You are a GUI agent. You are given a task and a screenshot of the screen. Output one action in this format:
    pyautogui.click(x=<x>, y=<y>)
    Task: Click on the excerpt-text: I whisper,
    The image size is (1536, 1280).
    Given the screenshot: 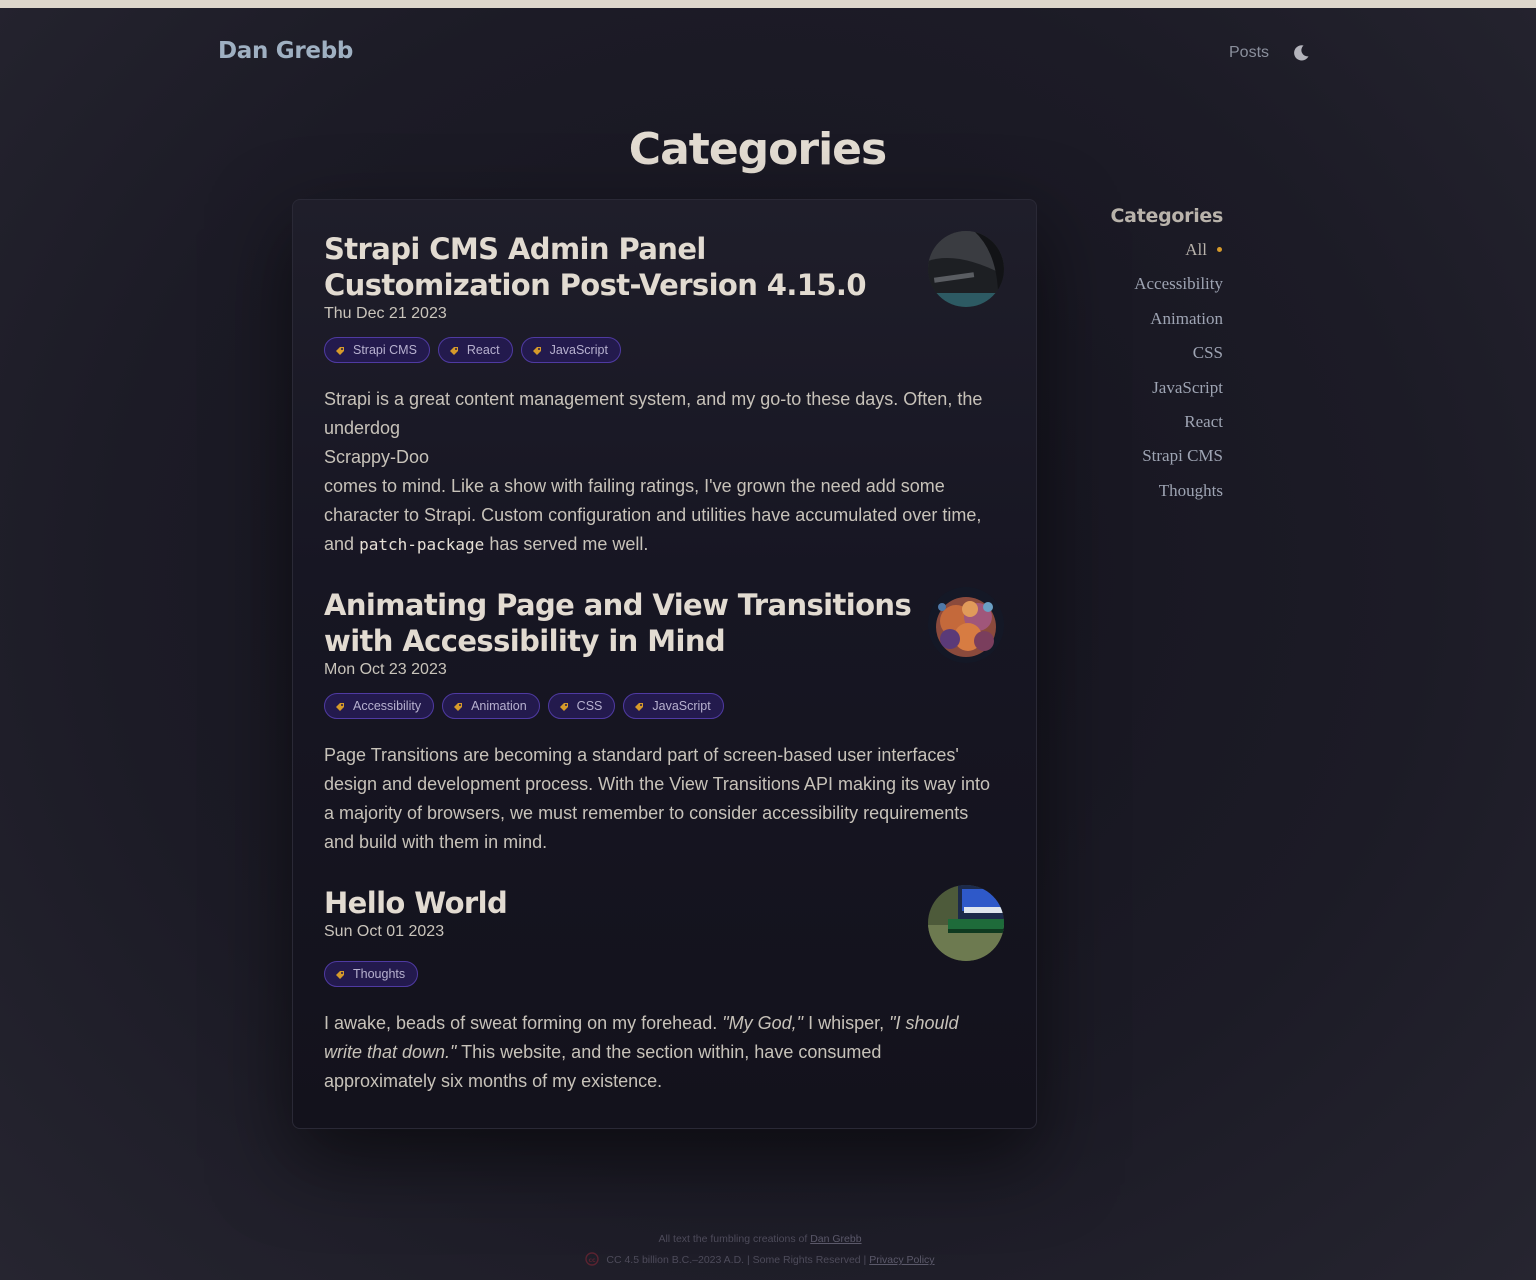 What is the action you would take?
    pyautogui.click(x=846, y=1023)
    